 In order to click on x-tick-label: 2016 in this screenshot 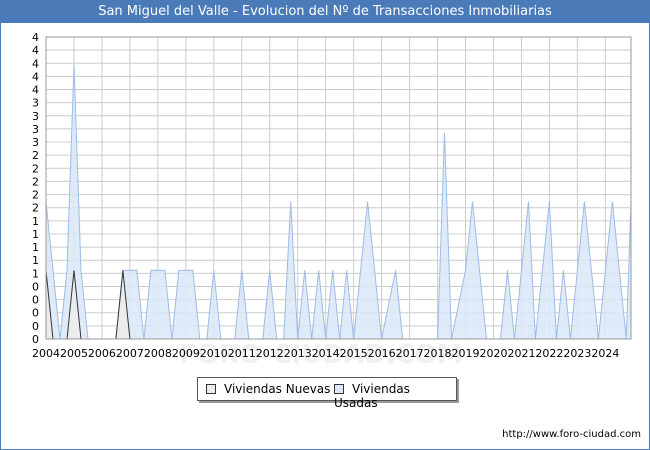, I will do `click(382, 353)`.